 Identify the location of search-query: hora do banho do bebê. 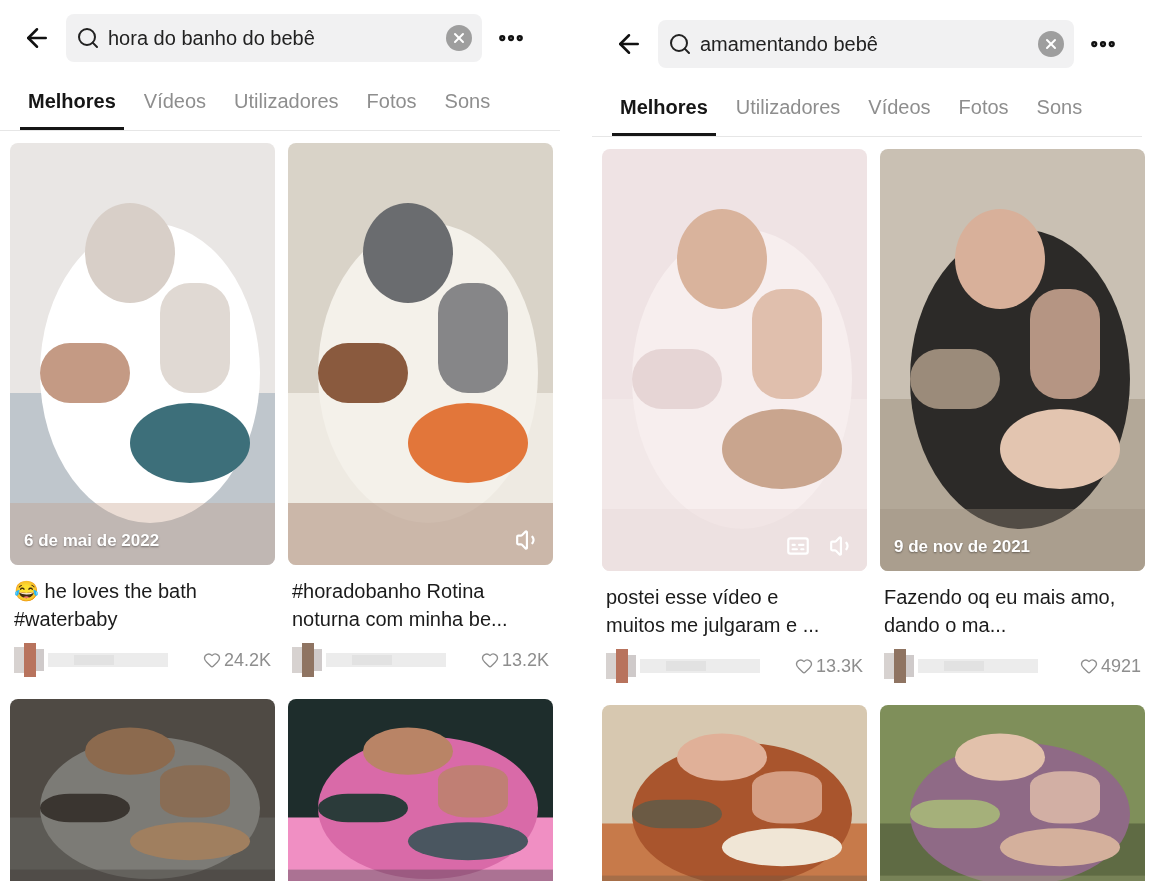
(212, 38).